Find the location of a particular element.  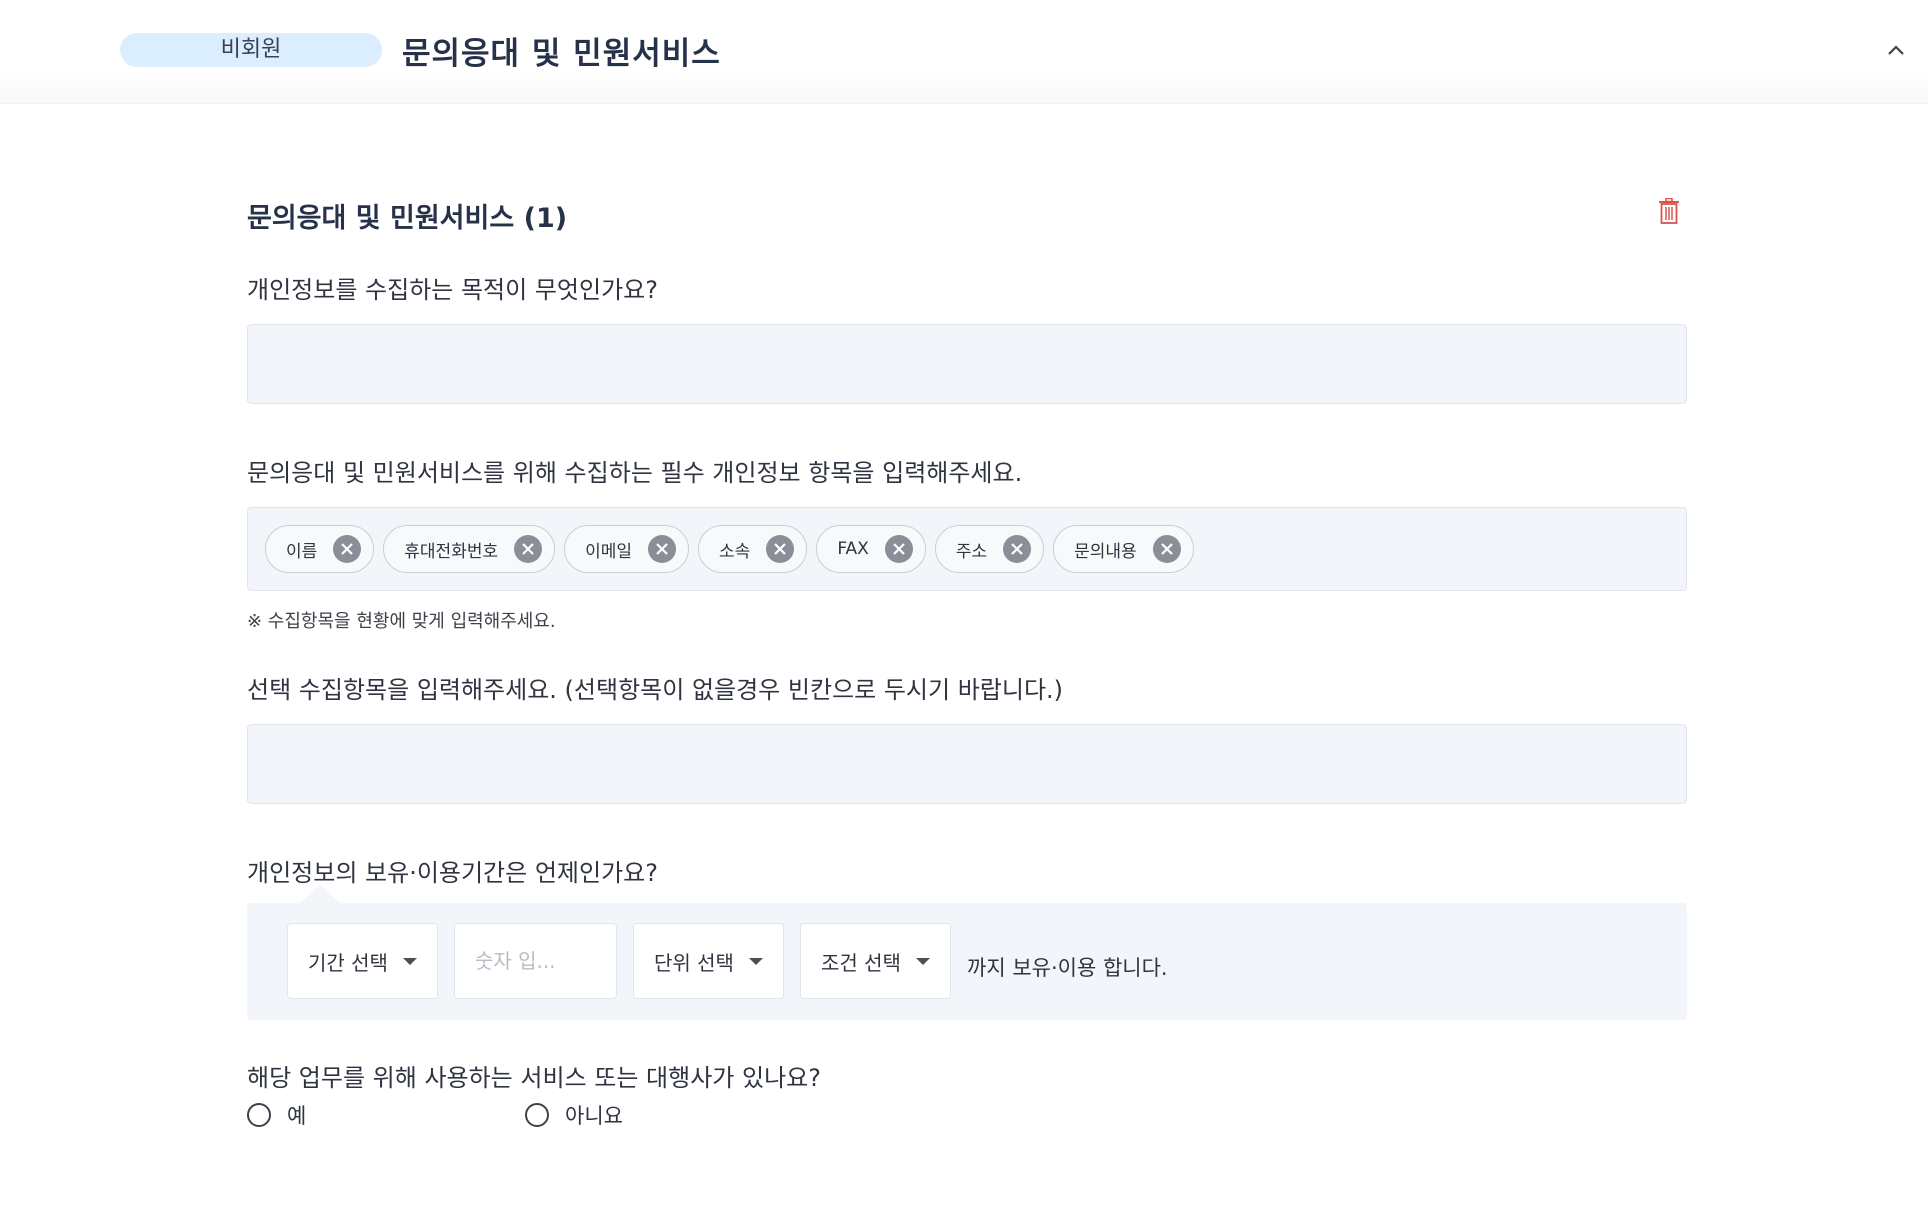

chip-label: 주소 is located at coordinates (971, 551).